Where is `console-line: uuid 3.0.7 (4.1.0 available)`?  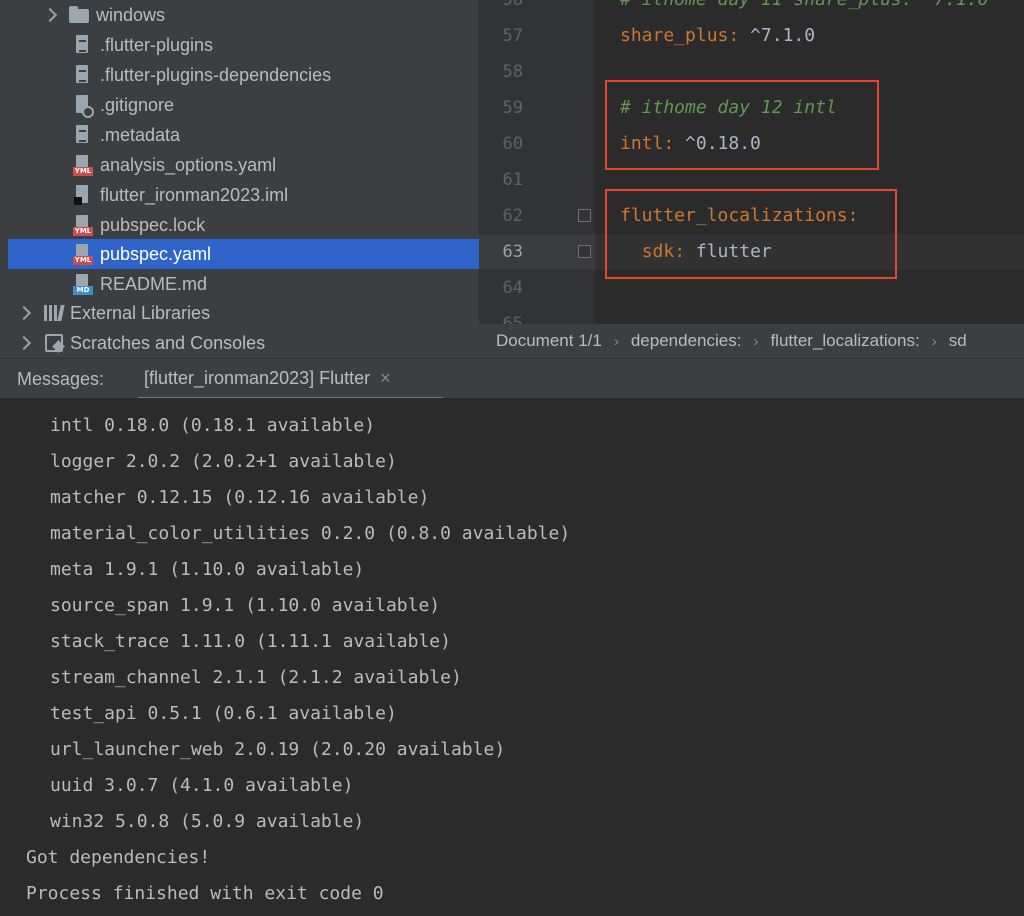
console-line: uuid 3.0.7 (4.1.0 available) is located at coordinates (202, 785).